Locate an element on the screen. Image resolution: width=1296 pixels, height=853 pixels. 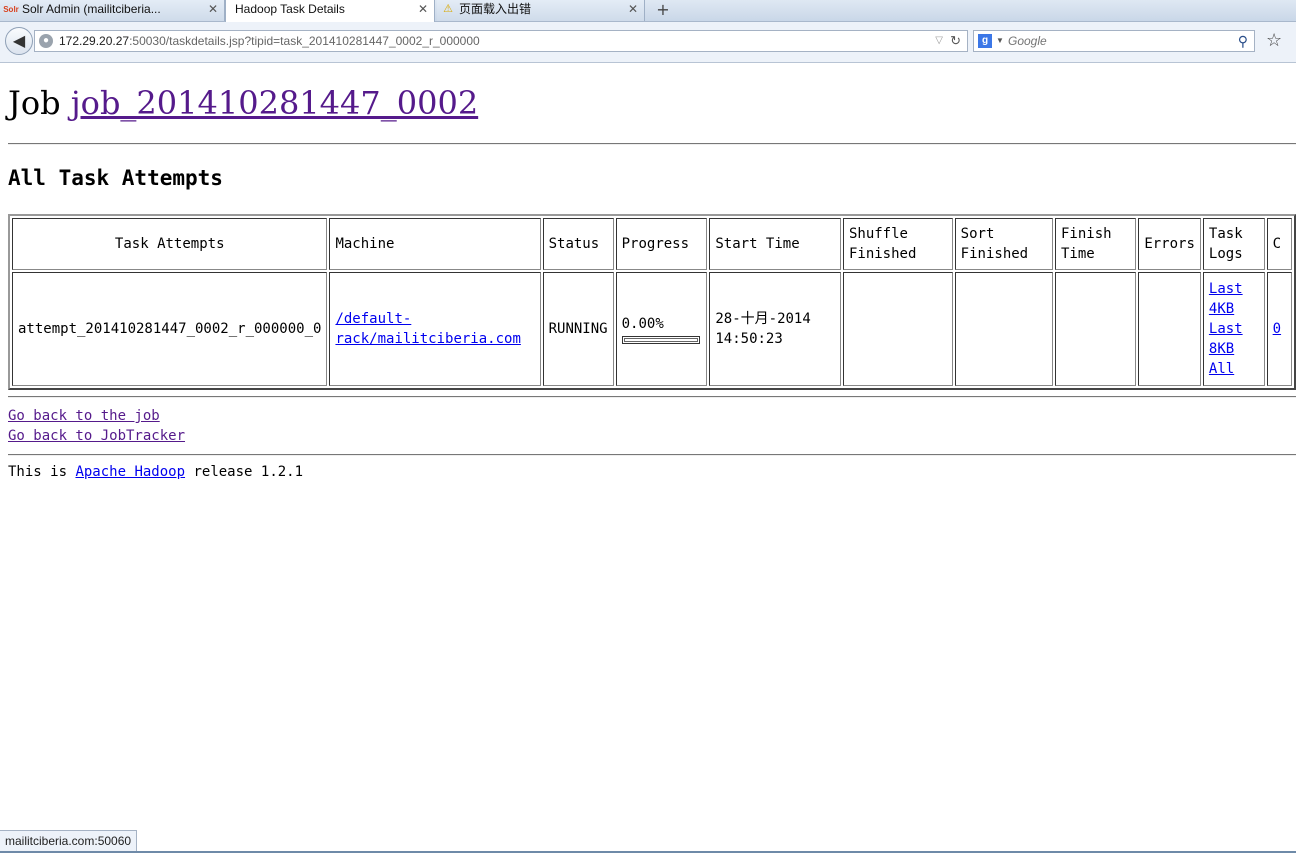
bookmark-star-icon: ☆ is located at coordinates (1274, 41).